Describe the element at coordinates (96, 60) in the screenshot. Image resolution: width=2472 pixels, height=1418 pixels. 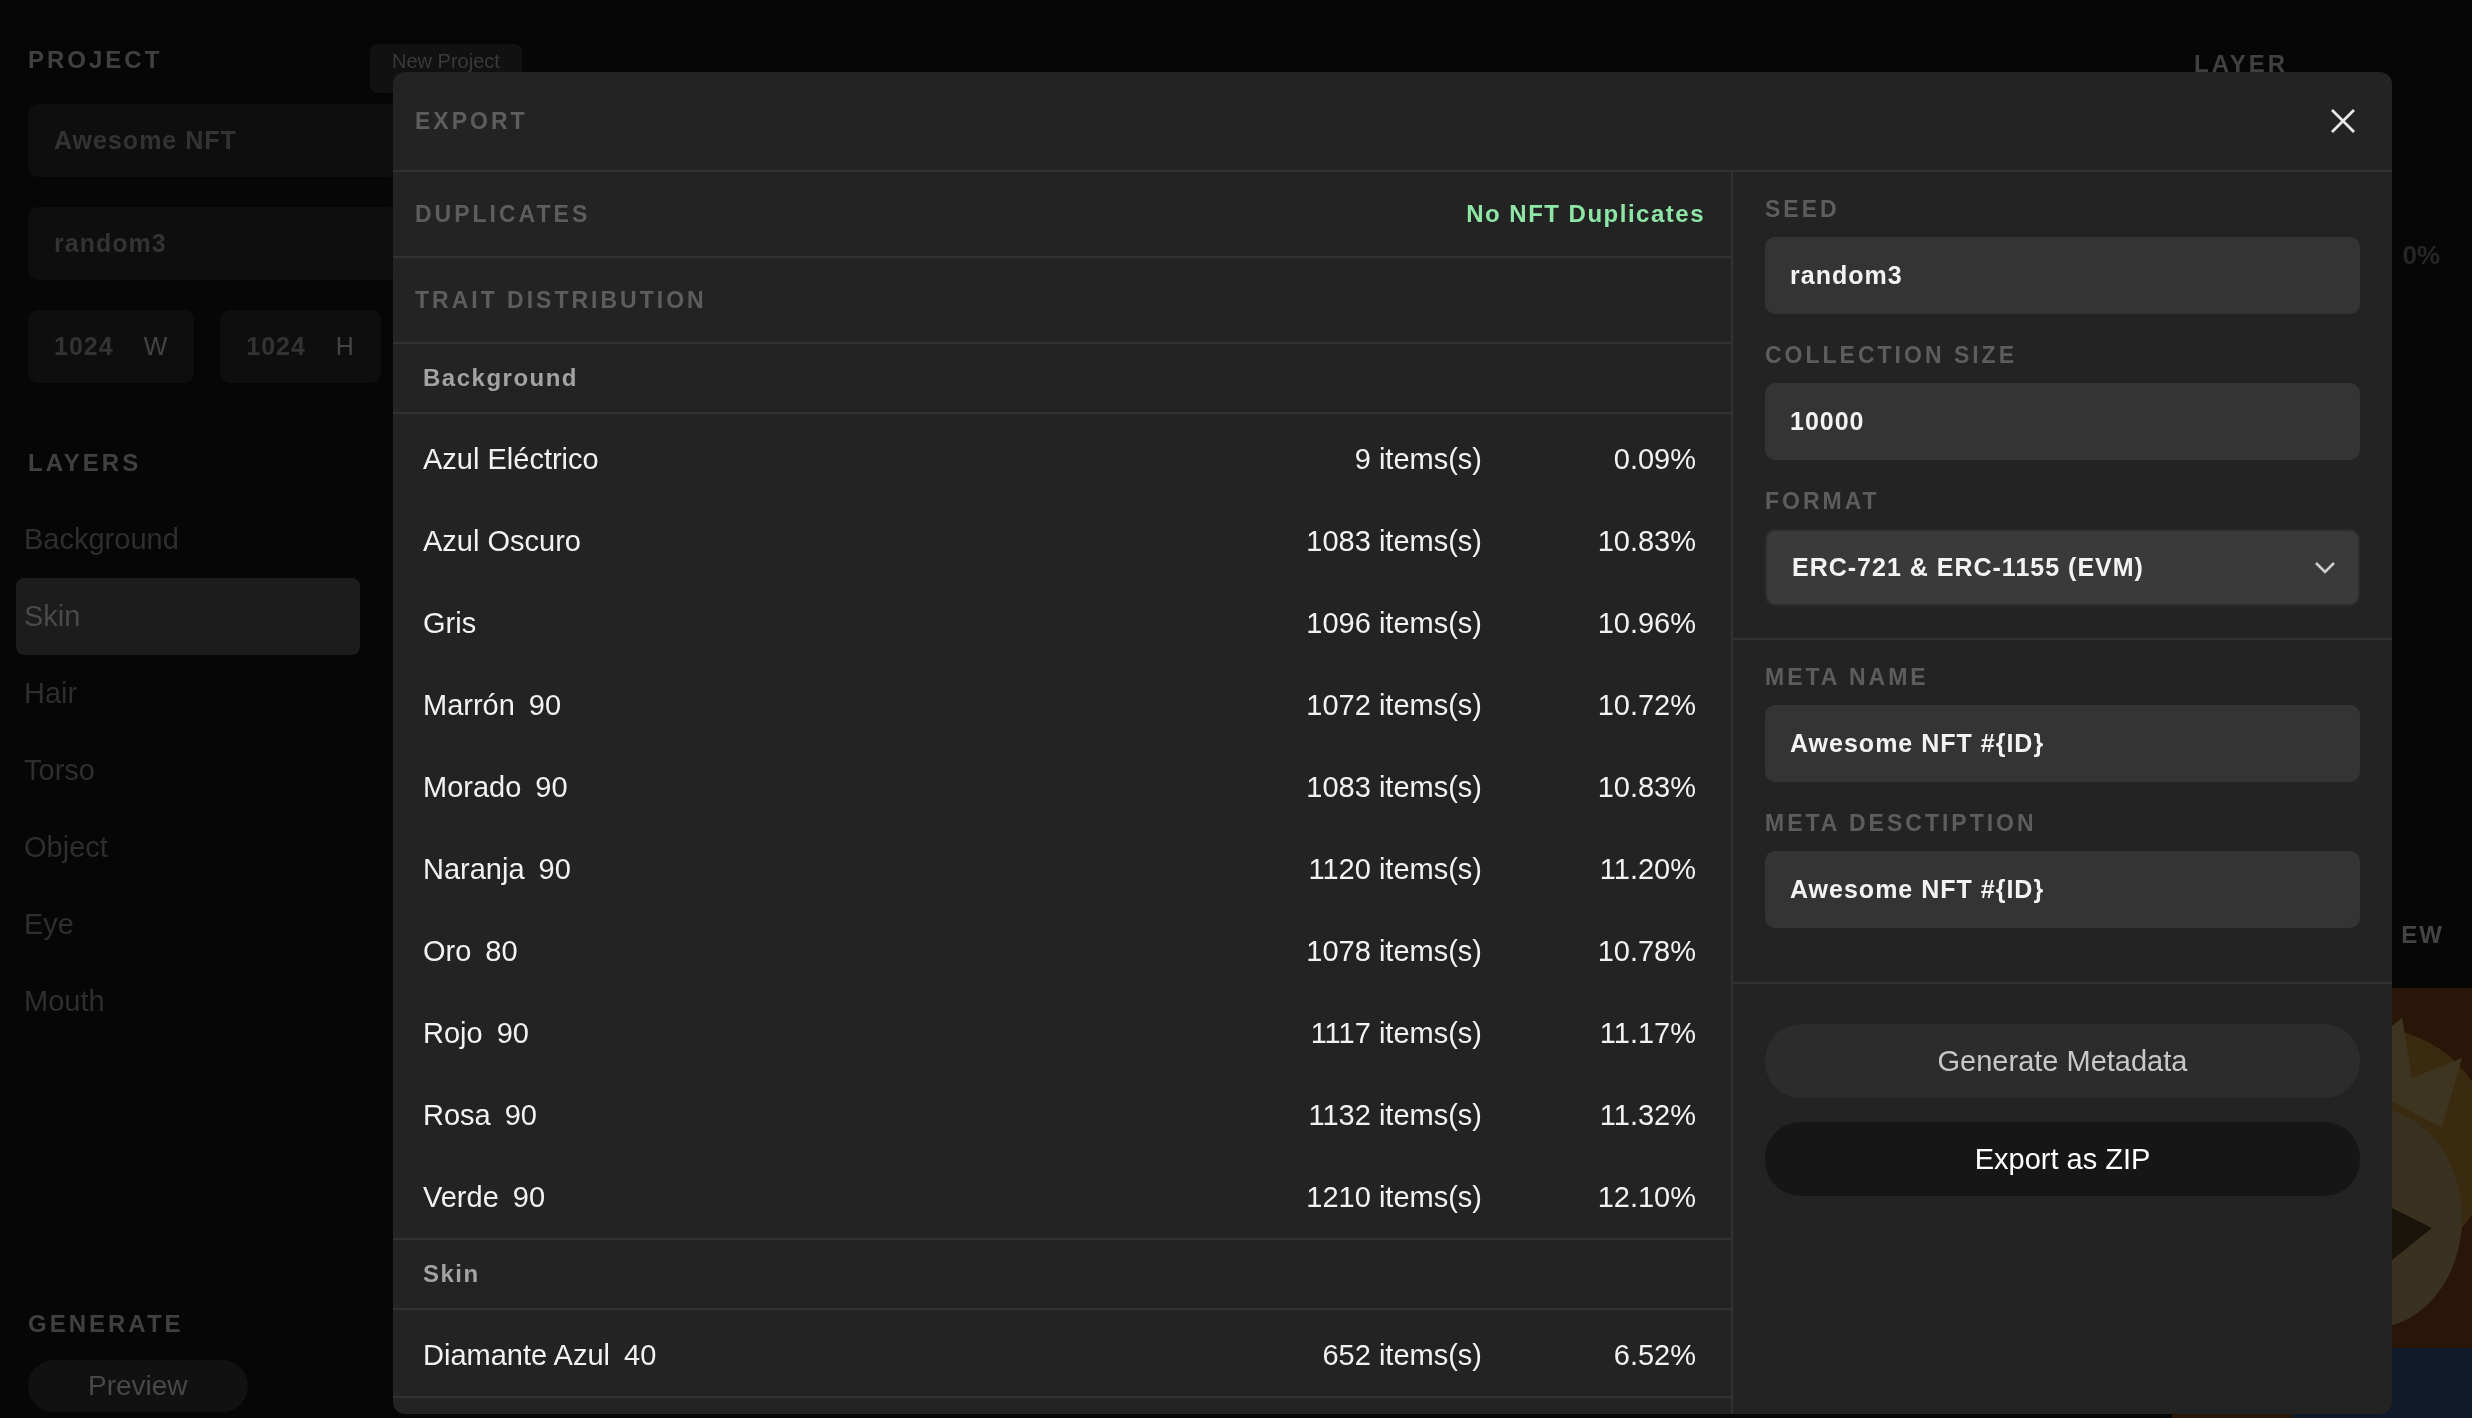
I see `section-label: PROJECT` at that location.